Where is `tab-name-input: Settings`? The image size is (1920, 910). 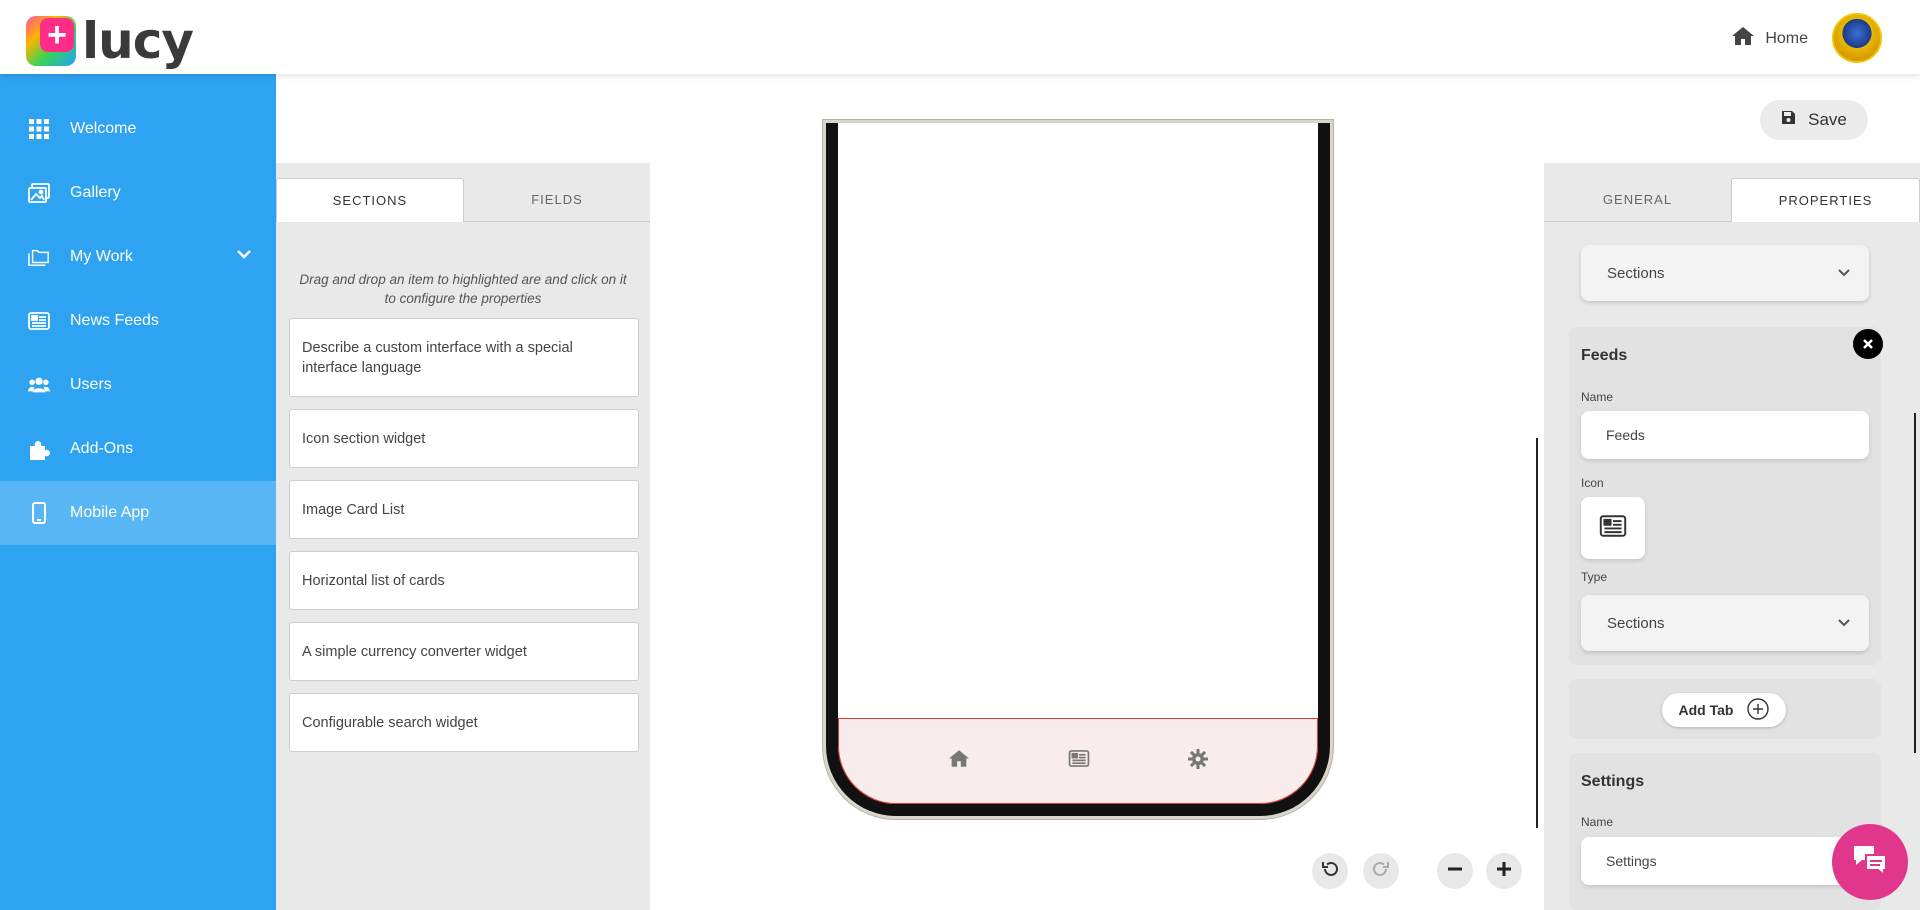
tab-name-input: Settings is located at coordinates (1725, 861).